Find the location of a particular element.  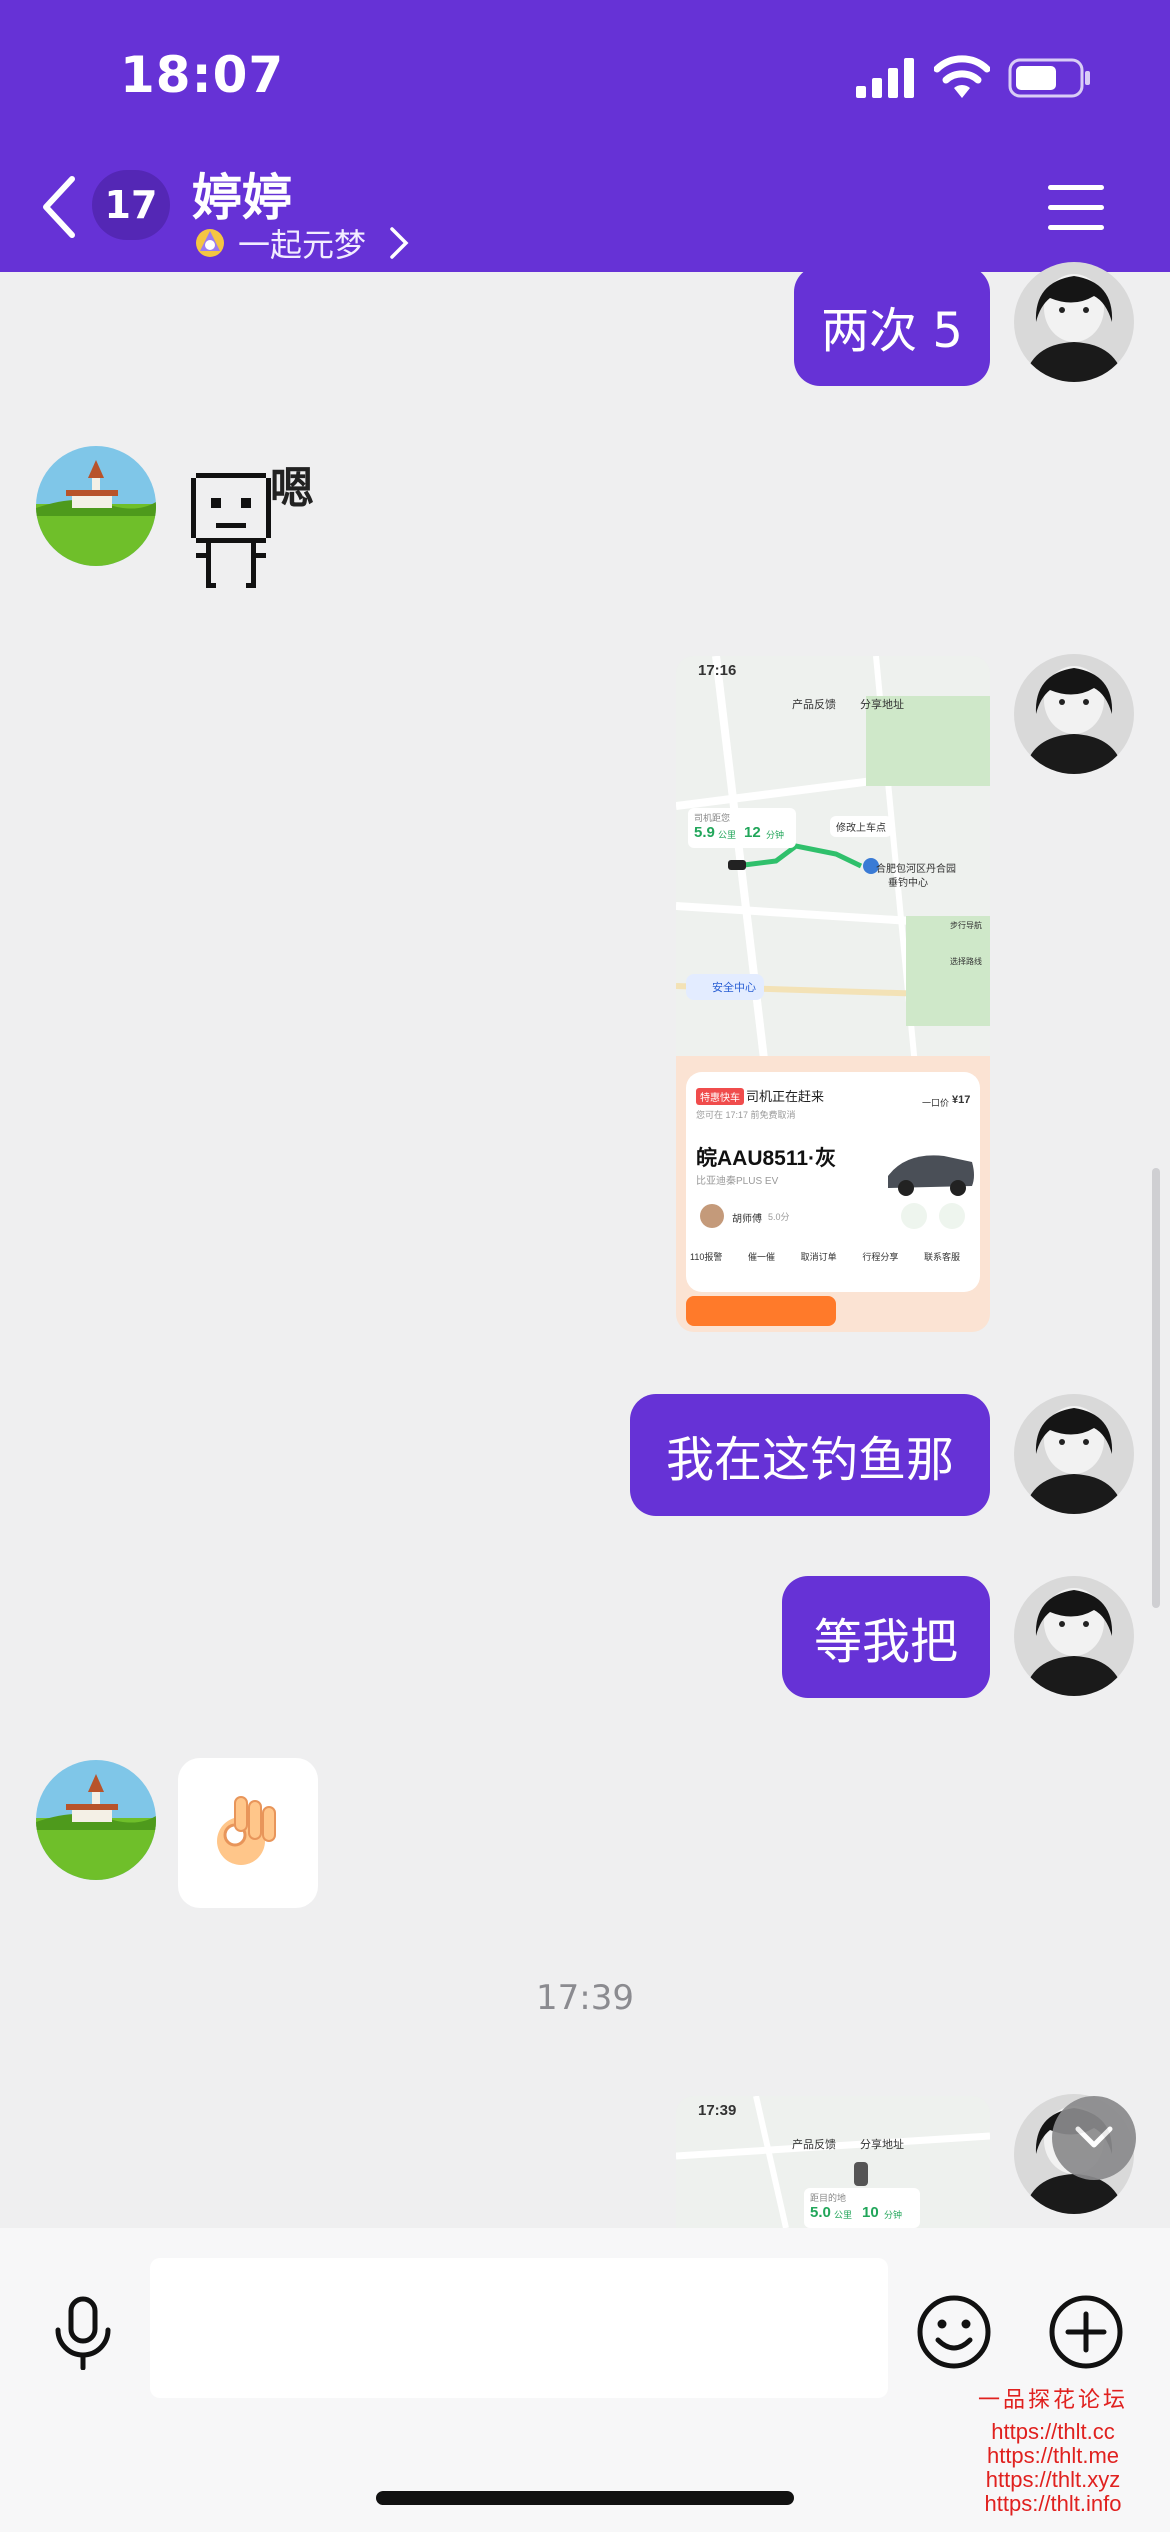

wifi-icon is located at coordinates (962, 76).